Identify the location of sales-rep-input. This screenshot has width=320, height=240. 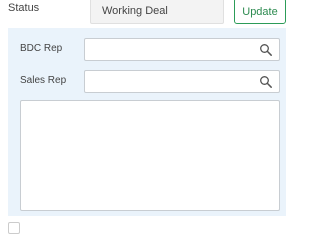
(176, 81).